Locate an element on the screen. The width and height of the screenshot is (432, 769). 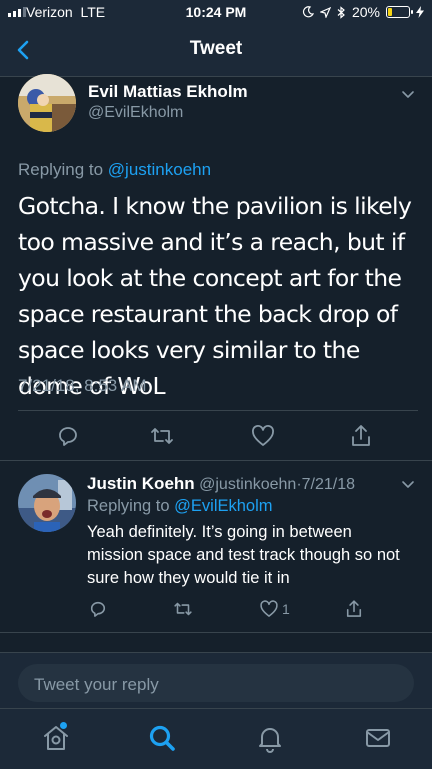
mail-icon is located at coordinates (378, 738).